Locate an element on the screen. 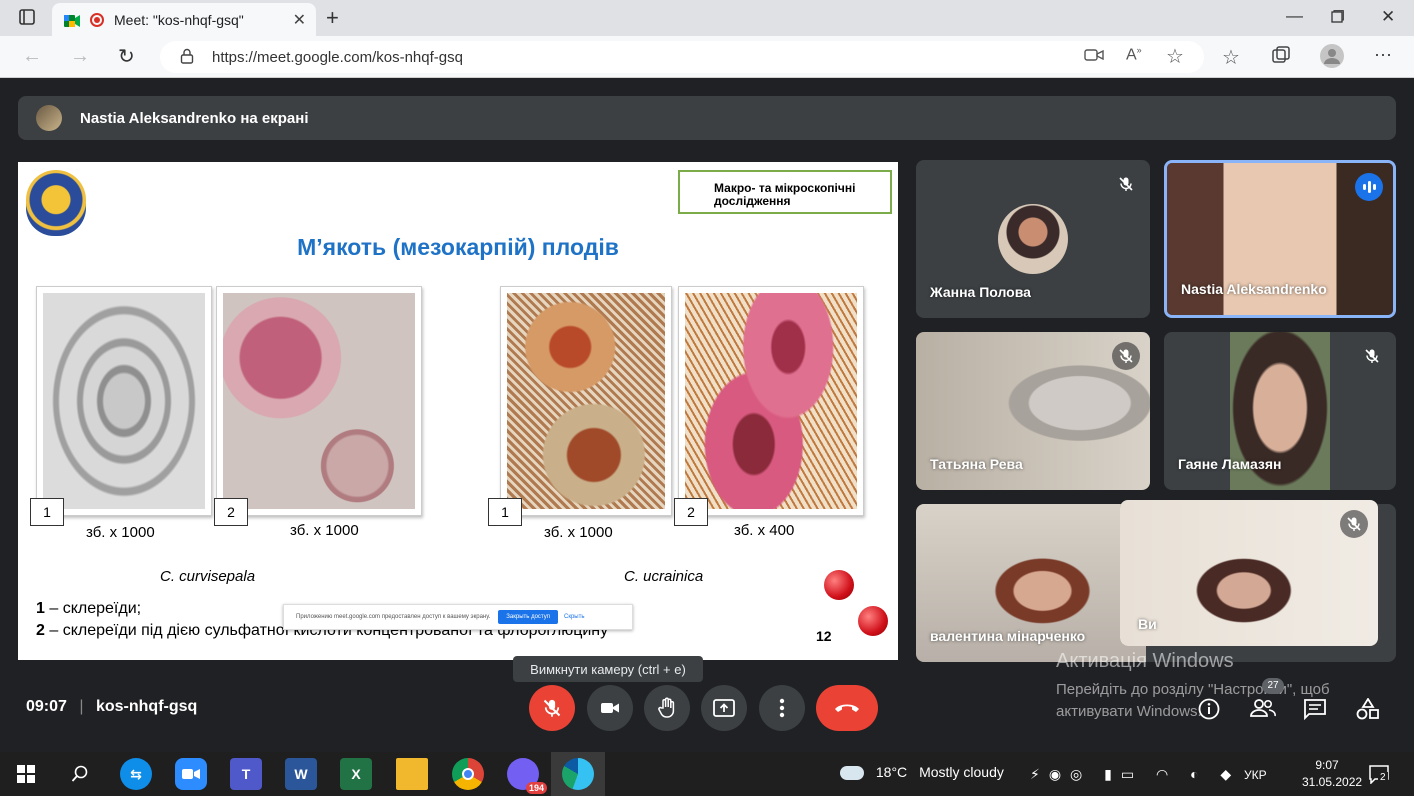 The height and width of the screenshot is (796, 1414). taskbar-clock: 9:07 31.05.2022 is located at coordinates (1332, 774).